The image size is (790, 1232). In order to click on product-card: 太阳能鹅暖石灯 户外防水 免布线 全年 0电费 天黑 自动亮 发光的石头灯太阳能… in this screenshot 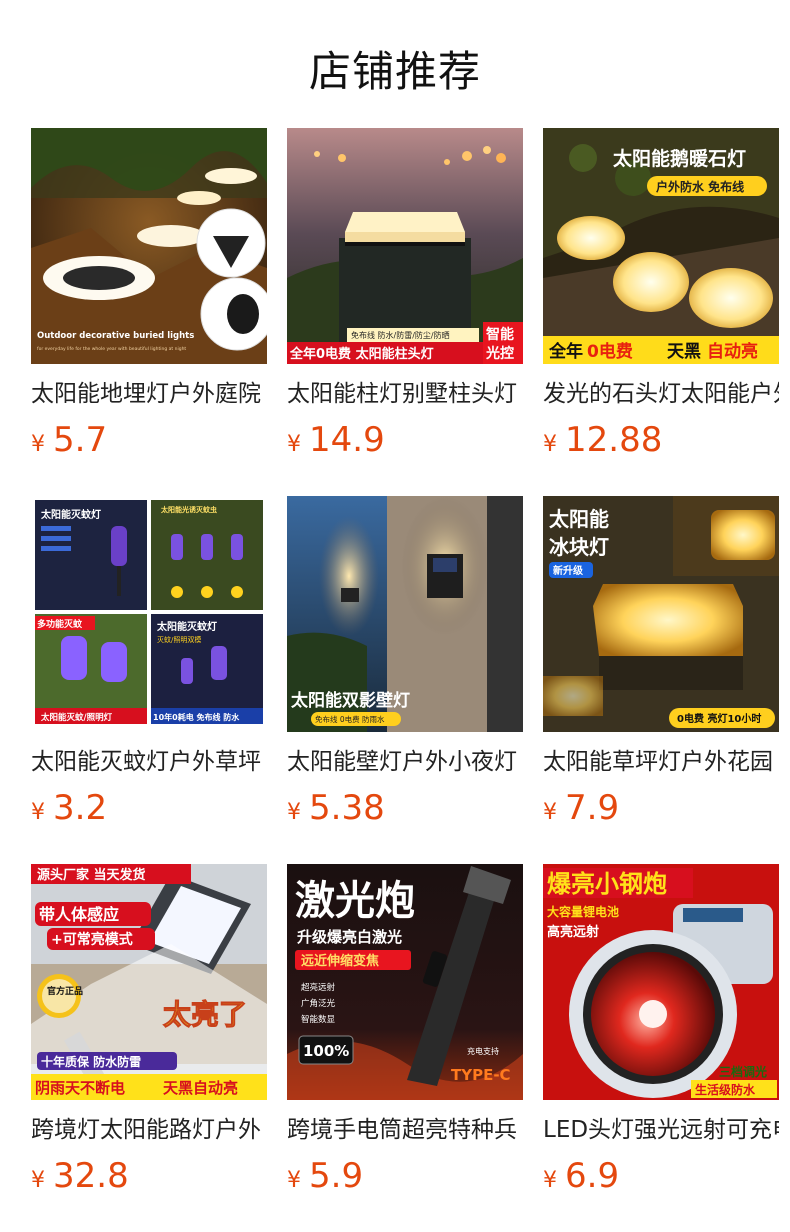, I will do `click(661, 312)`.